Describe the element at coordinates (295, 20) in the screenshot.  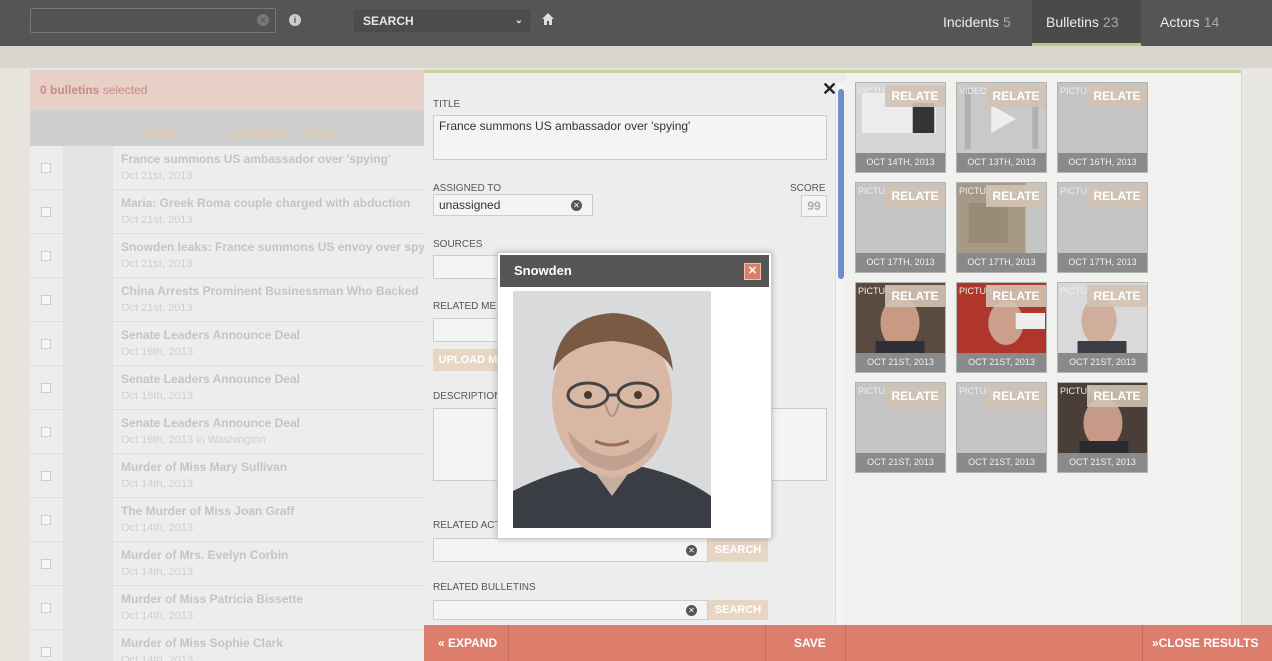
I see `info-icon: i` at that location.